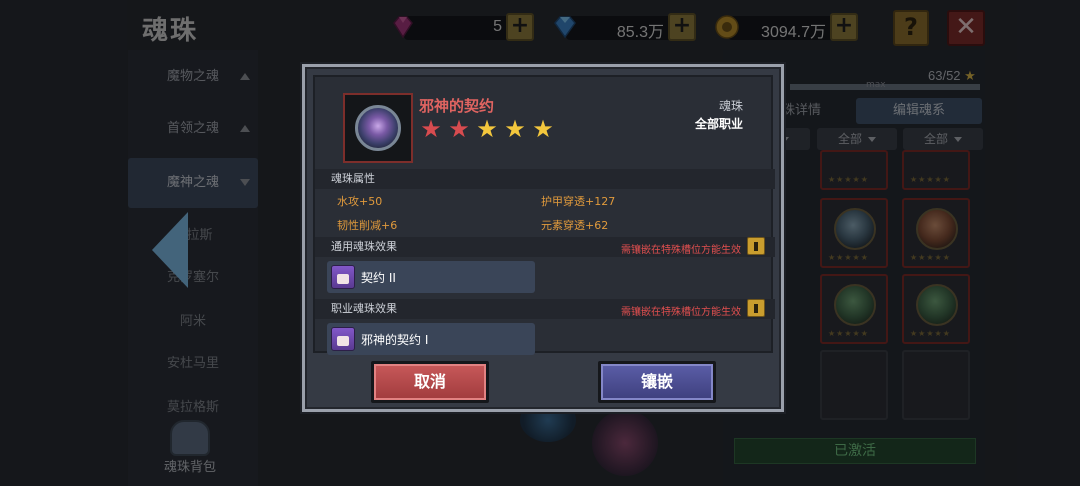 Image resolution: width=1080 pixels, height=486 pixels. What do you see at coordinates (378, 278) in the screenshot?
I see `general-effect-label: 契约 II` at bounding box center [378, 278].